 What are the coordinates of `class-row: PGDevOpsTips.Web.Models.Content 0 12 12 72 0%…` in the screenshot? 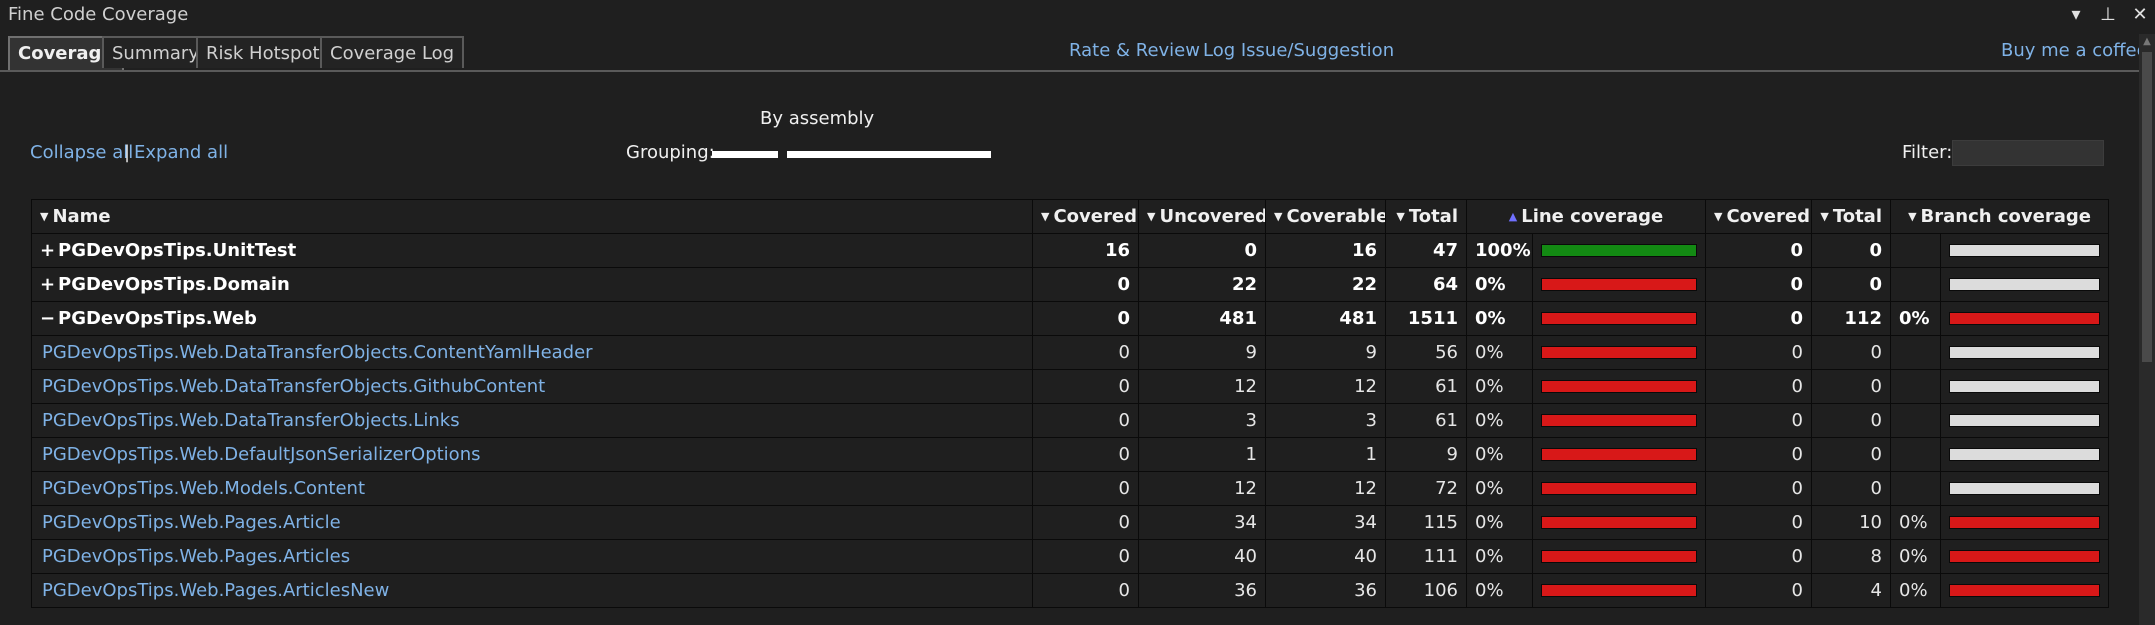 It's located at (1070, 488).